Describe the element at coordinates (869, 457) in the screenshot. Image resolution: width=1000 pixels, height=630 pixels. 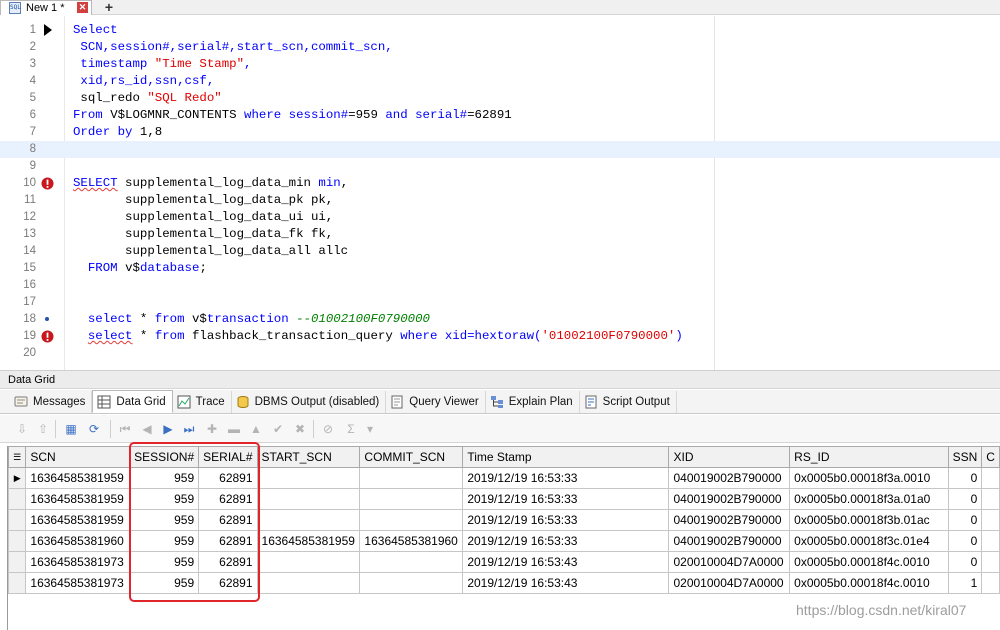
I see `column-header: RS_ID` at that location.